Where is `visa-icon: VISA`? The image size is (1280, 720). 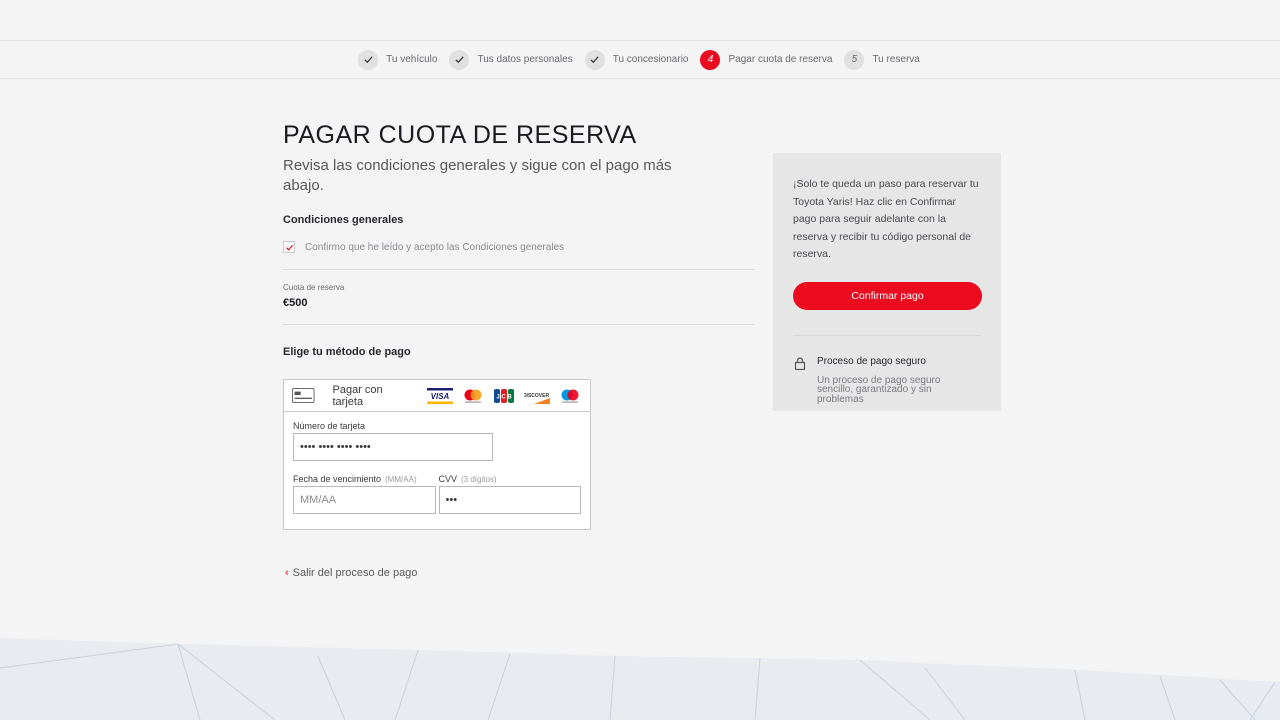 visa-icon: VISA is located at coordinates (440, 395).